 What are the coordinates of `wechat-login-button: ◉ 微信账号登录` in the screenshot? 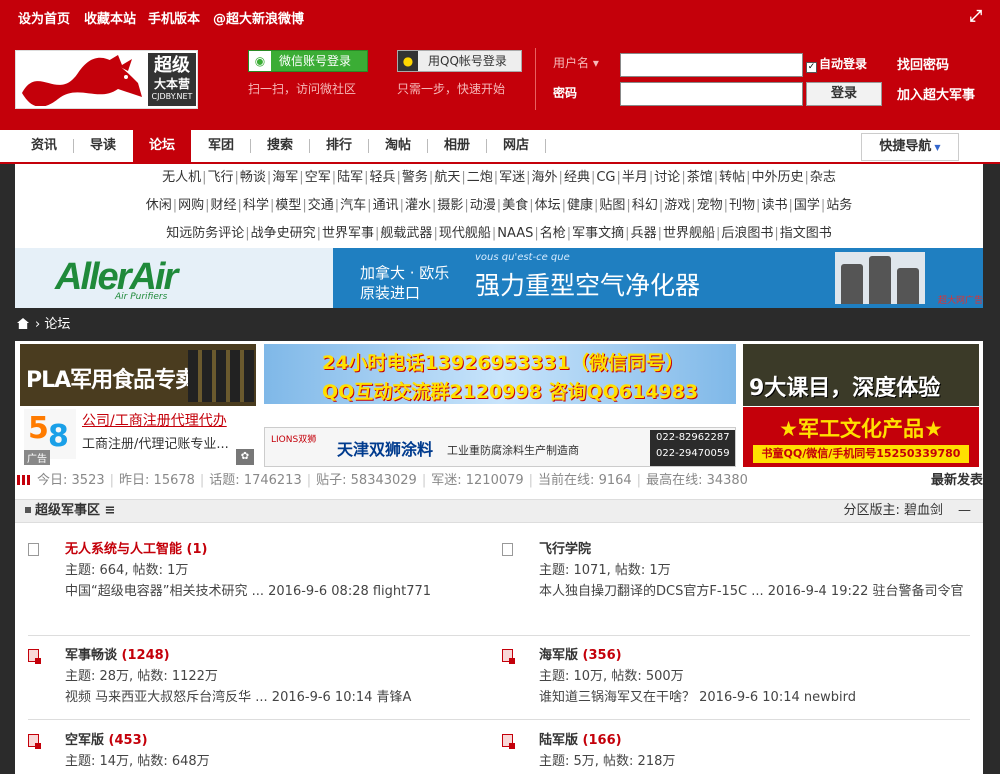 It's located at (308, 61).